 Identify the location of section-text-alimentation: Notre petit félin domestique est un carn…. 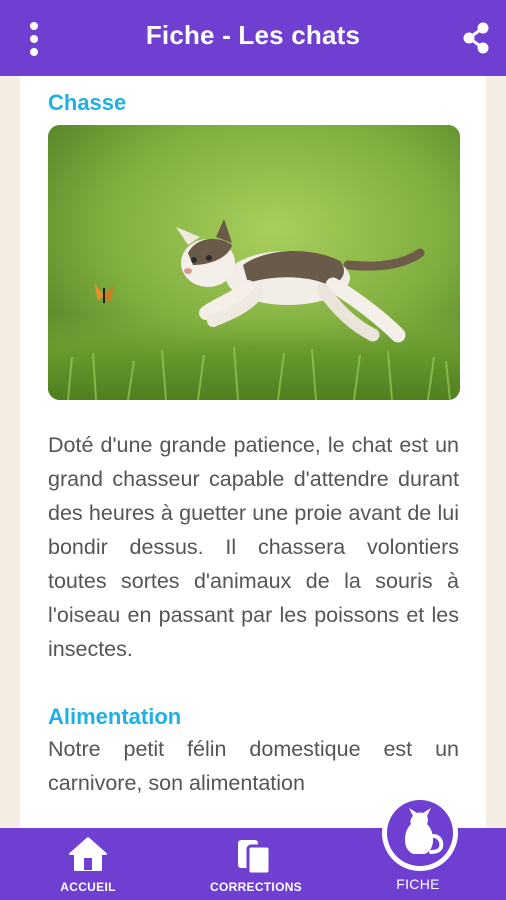
(253, 766).